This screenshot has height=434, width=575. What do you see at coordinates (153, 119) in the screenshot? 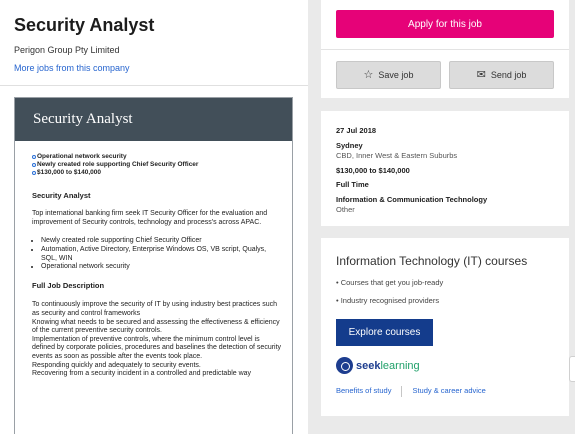
I see `ad-header: Security Analyst` at bounding box center [153, 119].